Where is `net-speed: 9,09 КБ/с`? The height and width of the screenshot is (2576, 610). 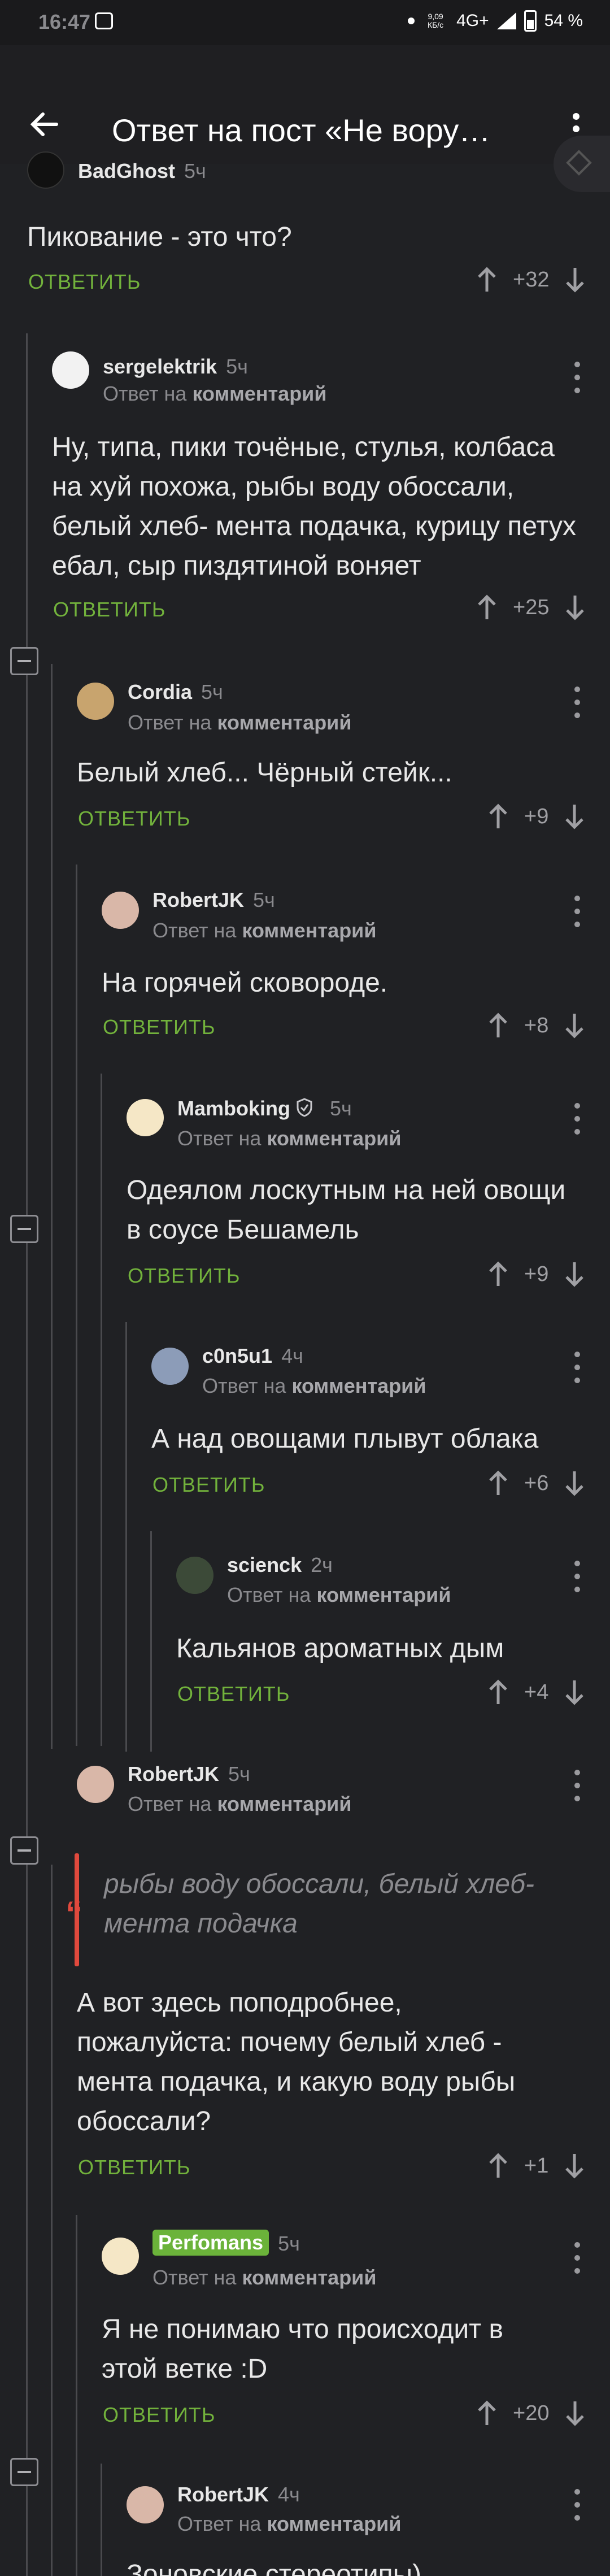 net-speed: 9,09 КБ/с is located at coordinates (435, 20).